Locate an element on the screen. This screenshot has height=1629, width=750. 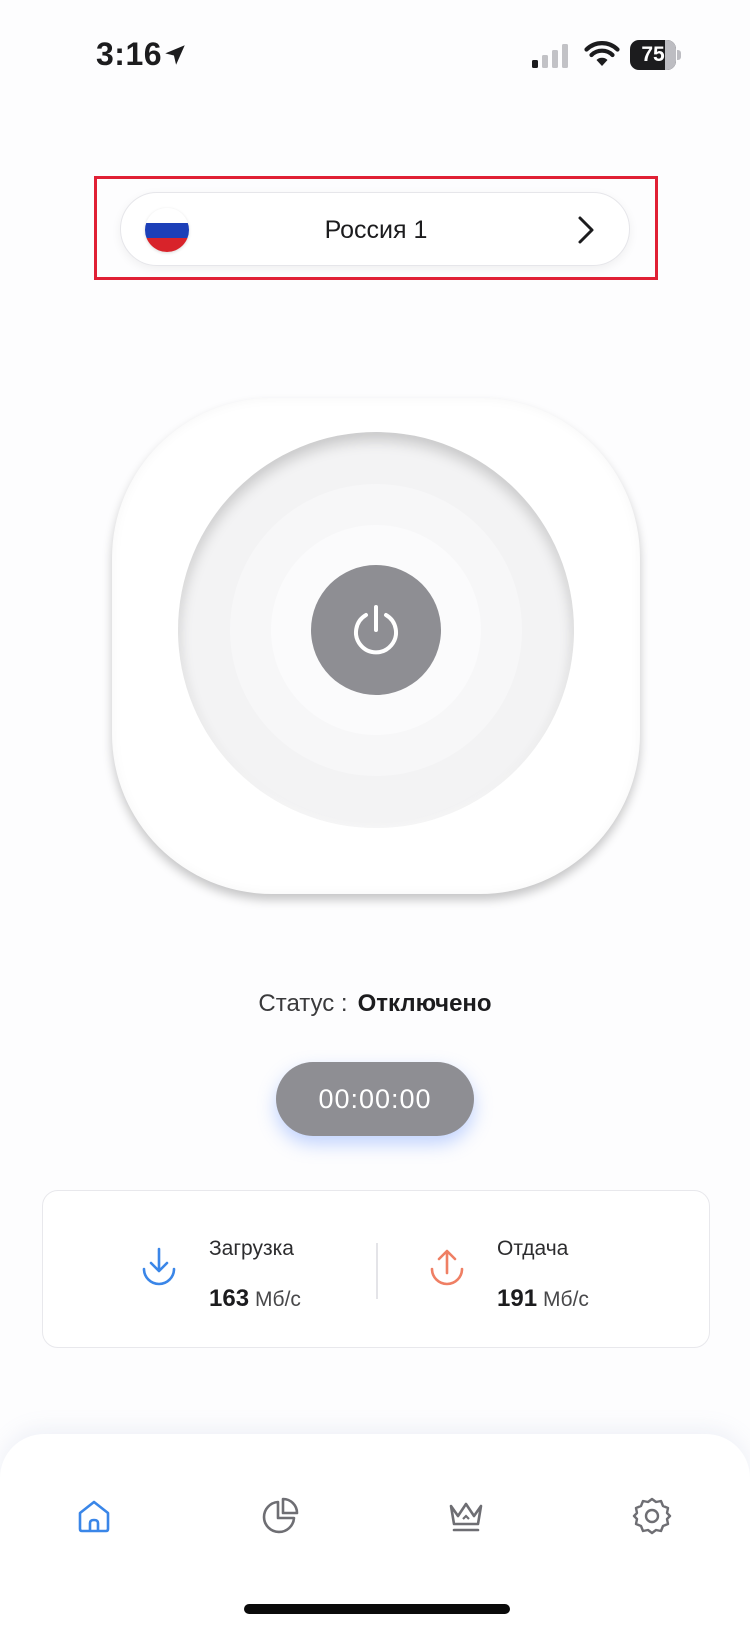
chevron-right-icon is located at coordinates (586, 230).